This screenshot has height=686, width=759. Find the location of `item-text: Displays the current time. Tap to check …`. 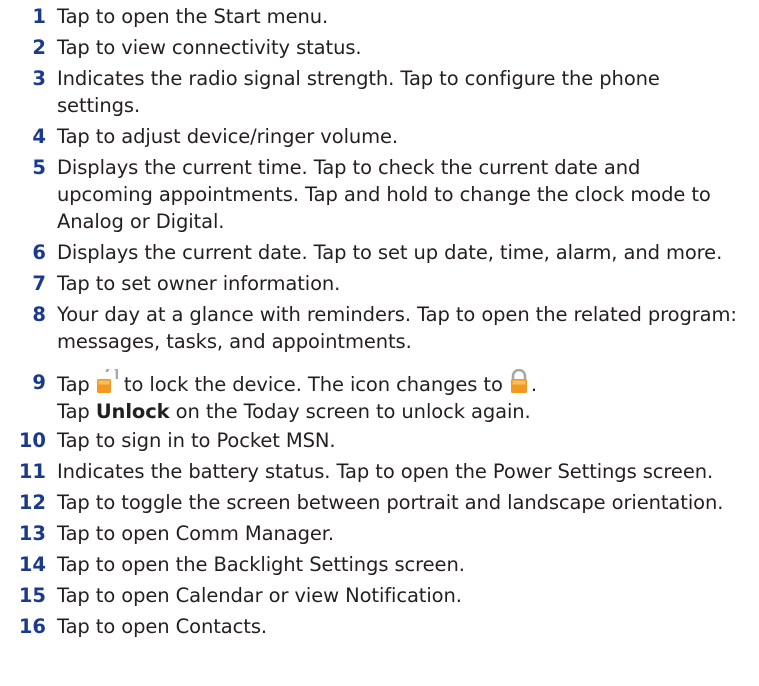

item-text: Displays the current time. Tap to check … is located at coordinates (407, 194).